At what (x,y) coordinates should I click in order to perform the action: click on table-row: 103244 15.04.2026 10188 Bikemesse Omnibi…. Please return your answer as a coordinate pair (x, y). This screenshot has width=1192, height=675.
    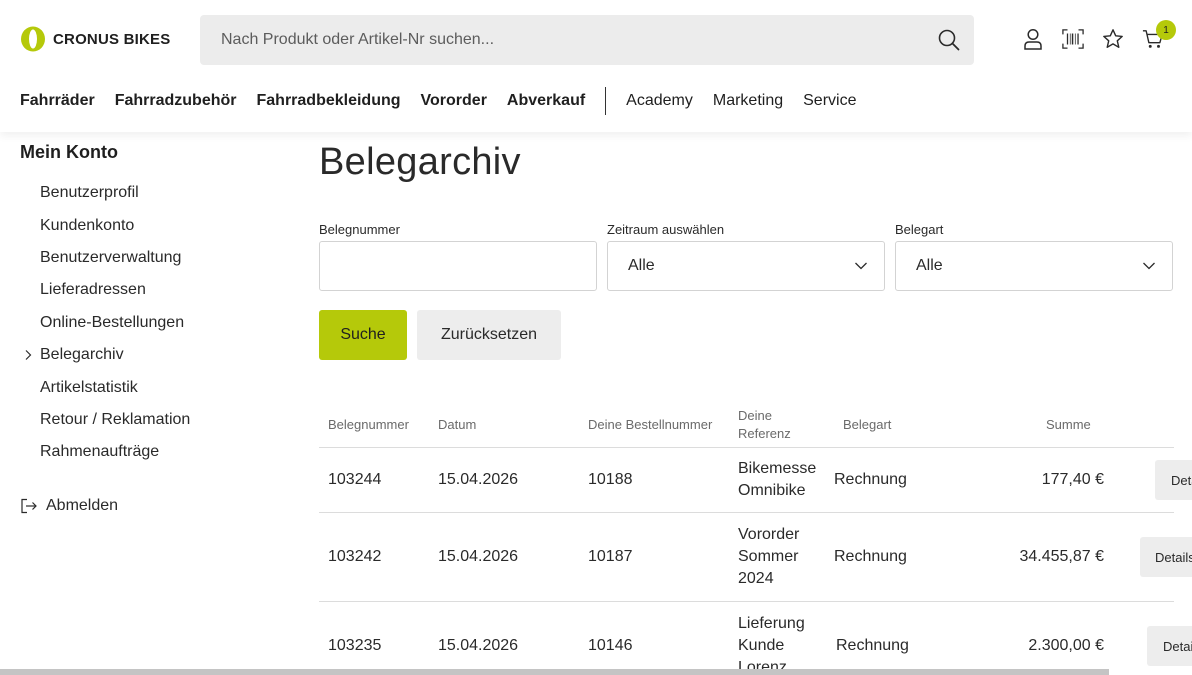
    Looking at the image, I should click on (755, 480).